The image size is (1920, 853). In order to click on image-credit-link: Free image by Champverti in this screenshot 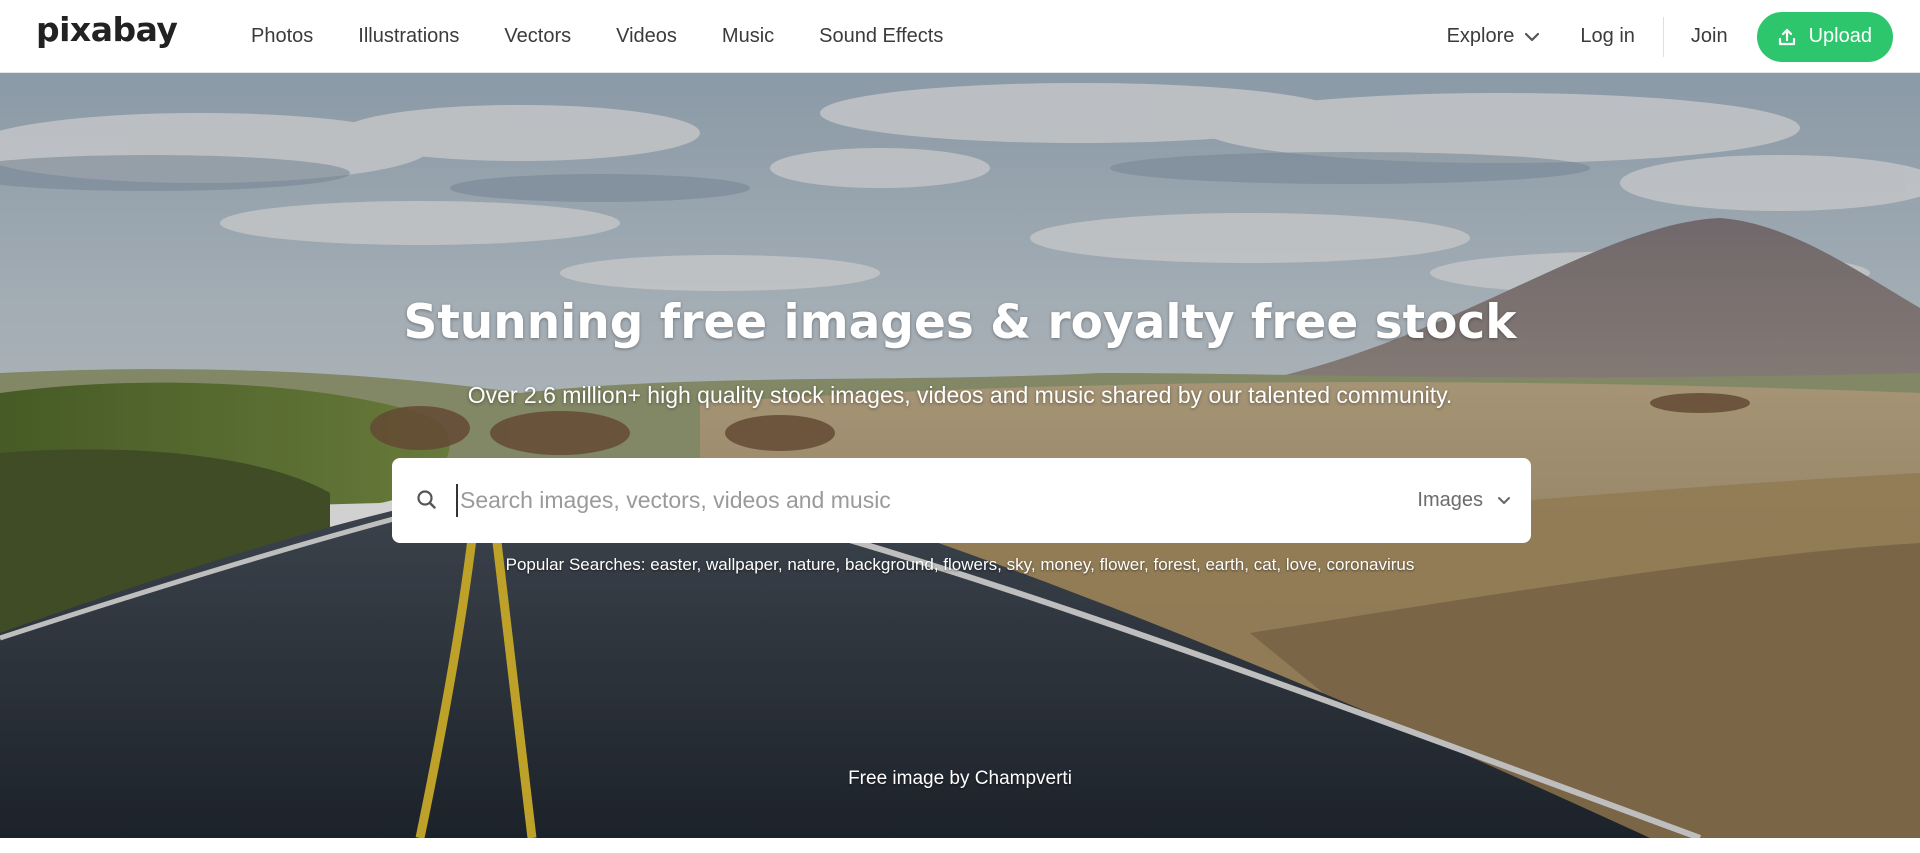, I will do `click(960, 779)`.